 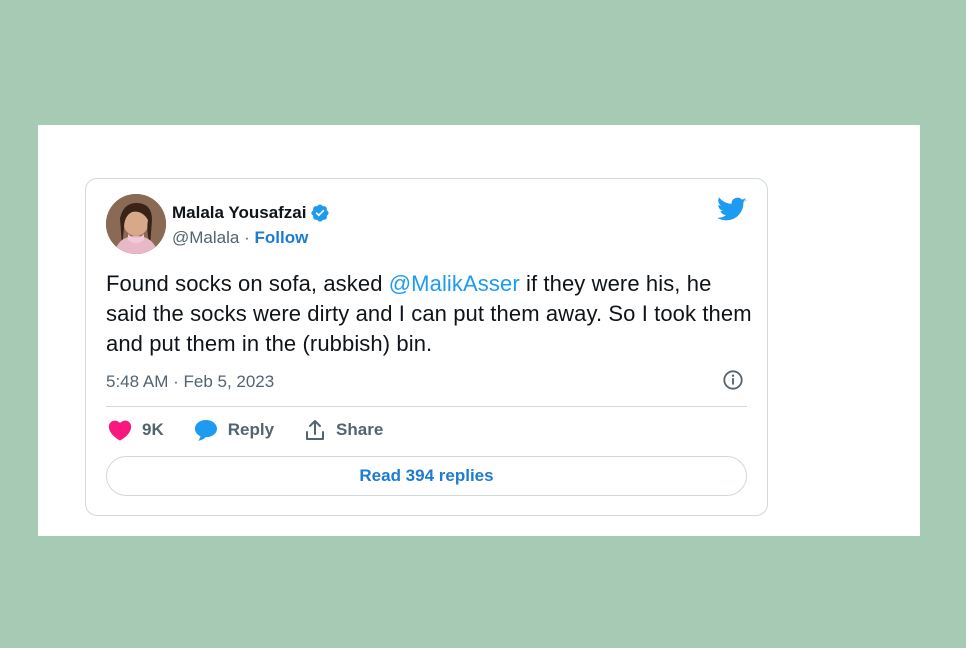 I want to click on share-button: Share, so click(x=343, y=430).